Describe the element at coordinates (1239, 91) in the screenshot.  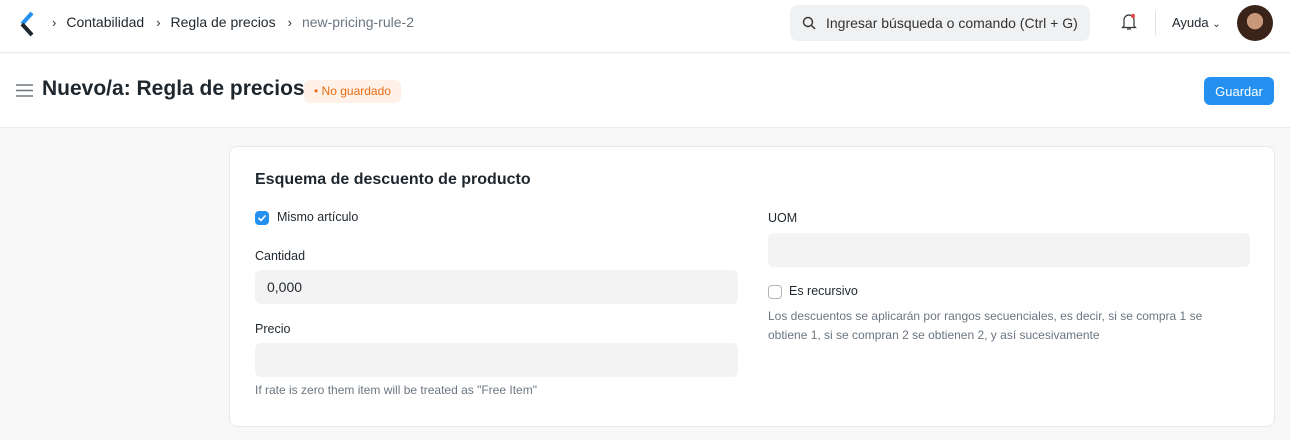
I see `save-button: Guardar` at that location.